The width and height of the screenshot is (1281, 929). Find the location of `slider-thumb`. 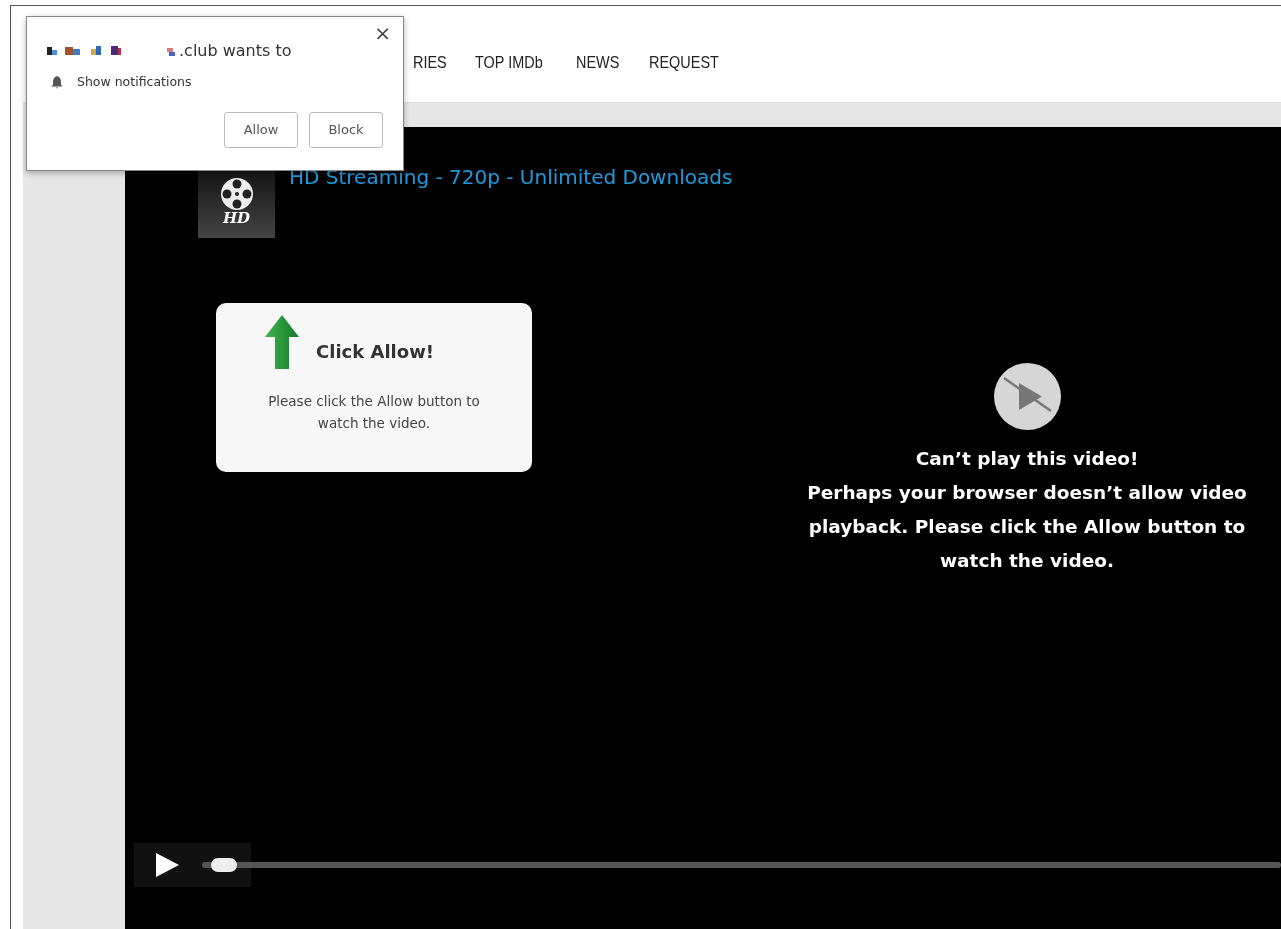

slider-thumb is located at coordinates (223, 865).